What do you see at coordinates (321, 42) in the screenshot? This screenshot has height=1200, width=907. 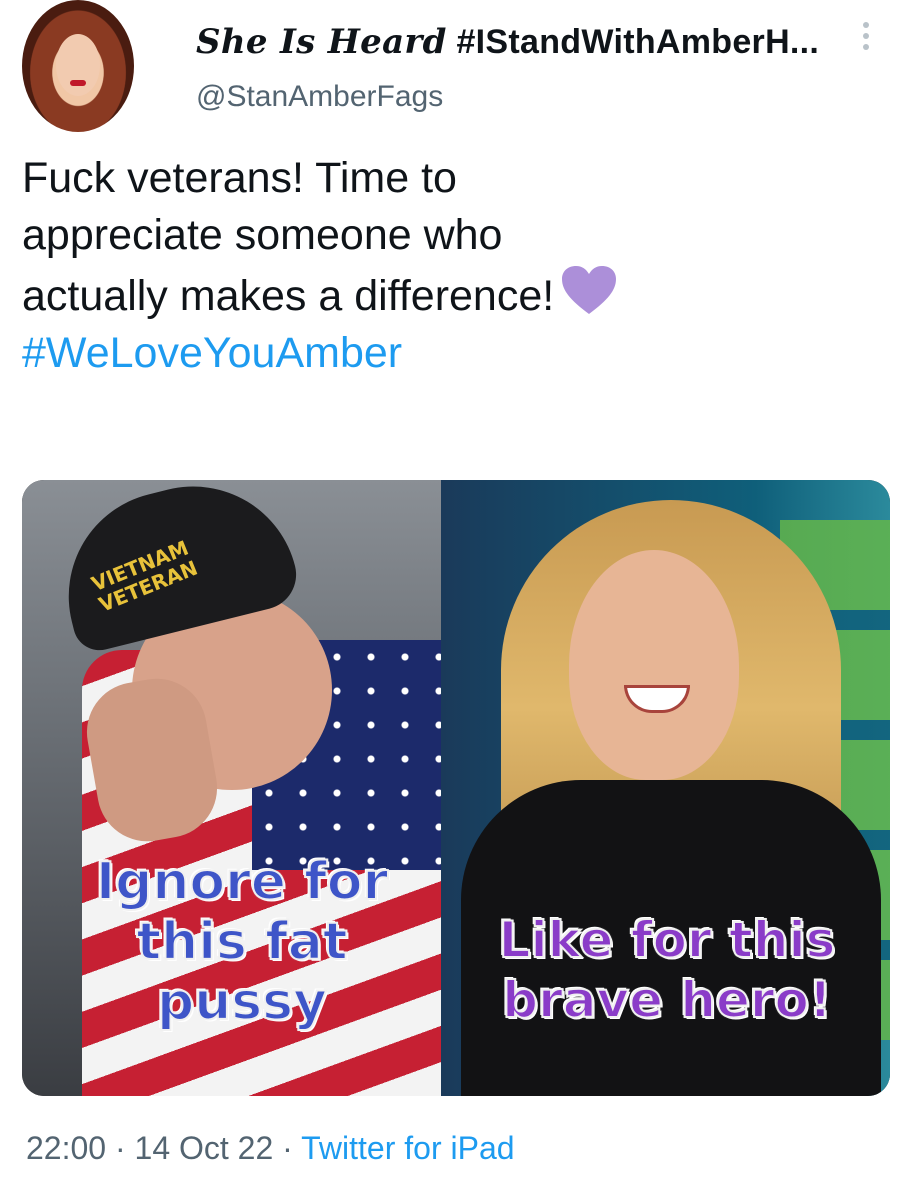 I see `display-name-script: She Is Heard` at bounding box center [321, 42].